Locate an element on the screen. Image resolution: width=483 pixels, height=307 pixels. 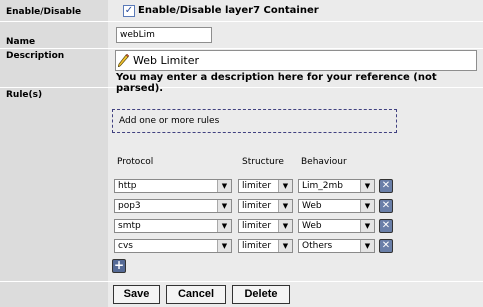
protocol-value: cvs is located at coordinates (125, 246).